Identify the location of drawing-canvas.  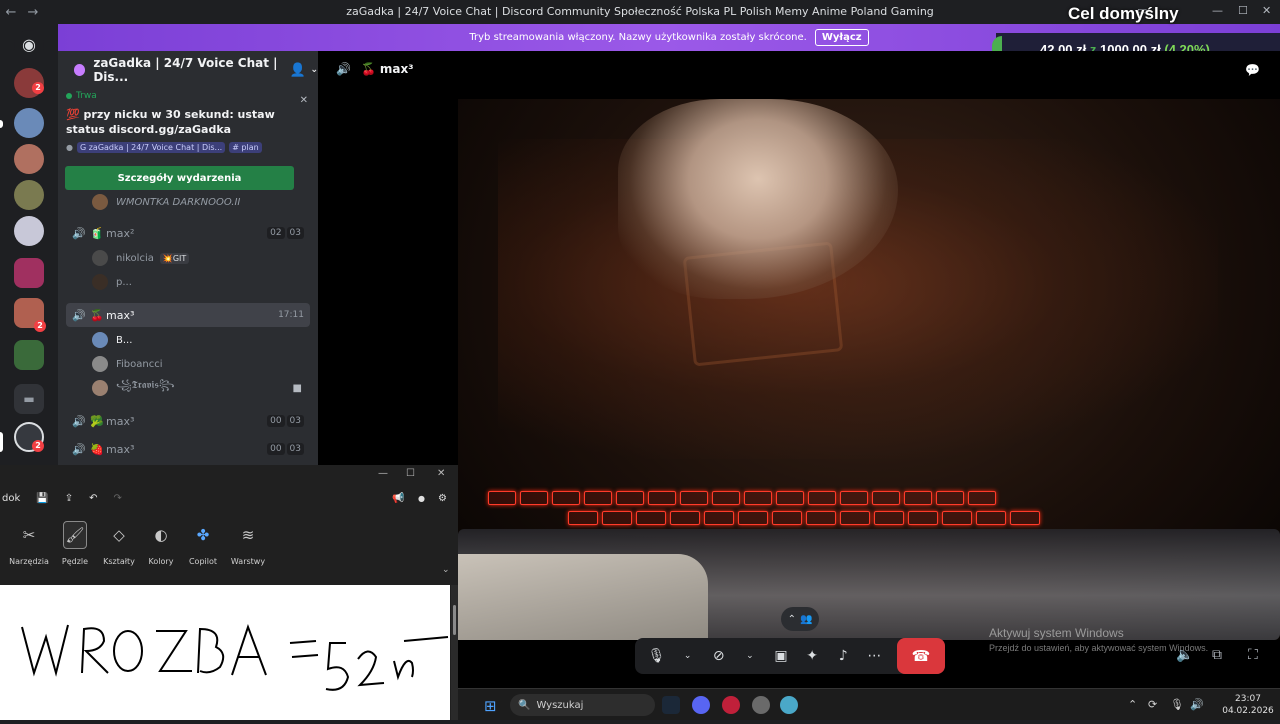
(225, 652).